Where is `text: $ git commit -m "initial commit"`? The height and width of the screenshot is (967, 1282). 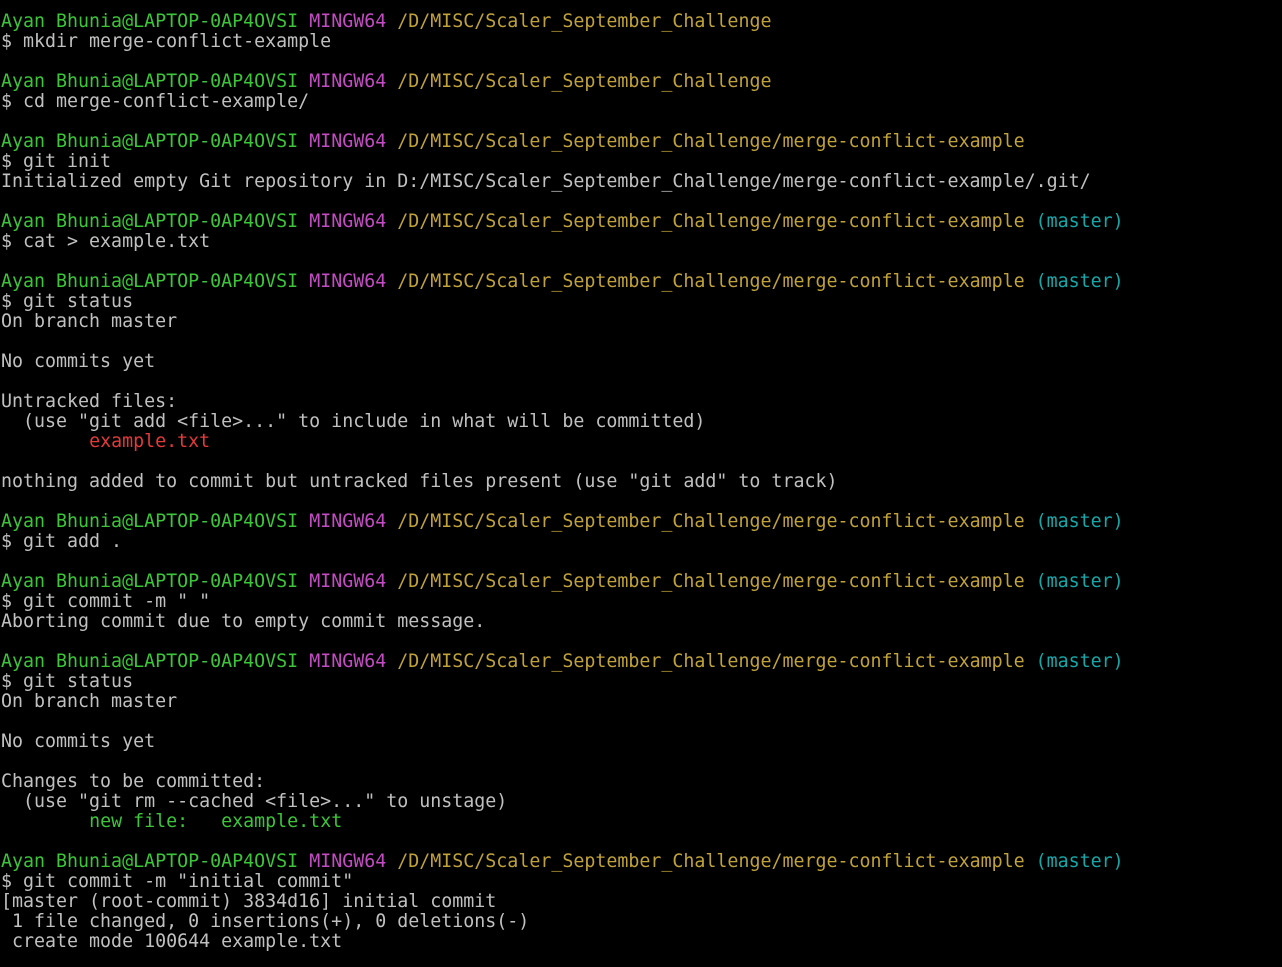
text: $ git commit -m "initial commit" is located at coordinates (177, 881).